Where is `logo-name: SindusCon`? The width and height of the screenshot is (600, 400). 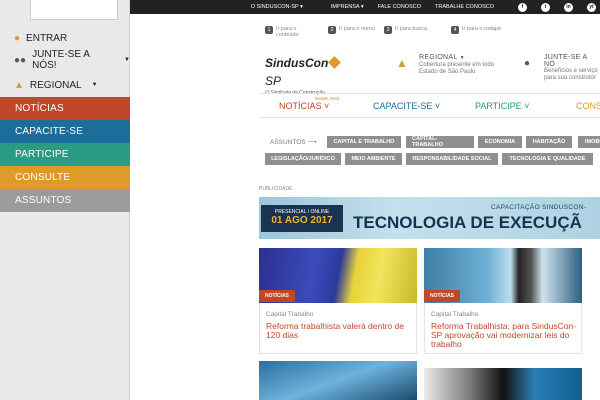 logo-name: SindusCon is located at coordinates (297, 63).